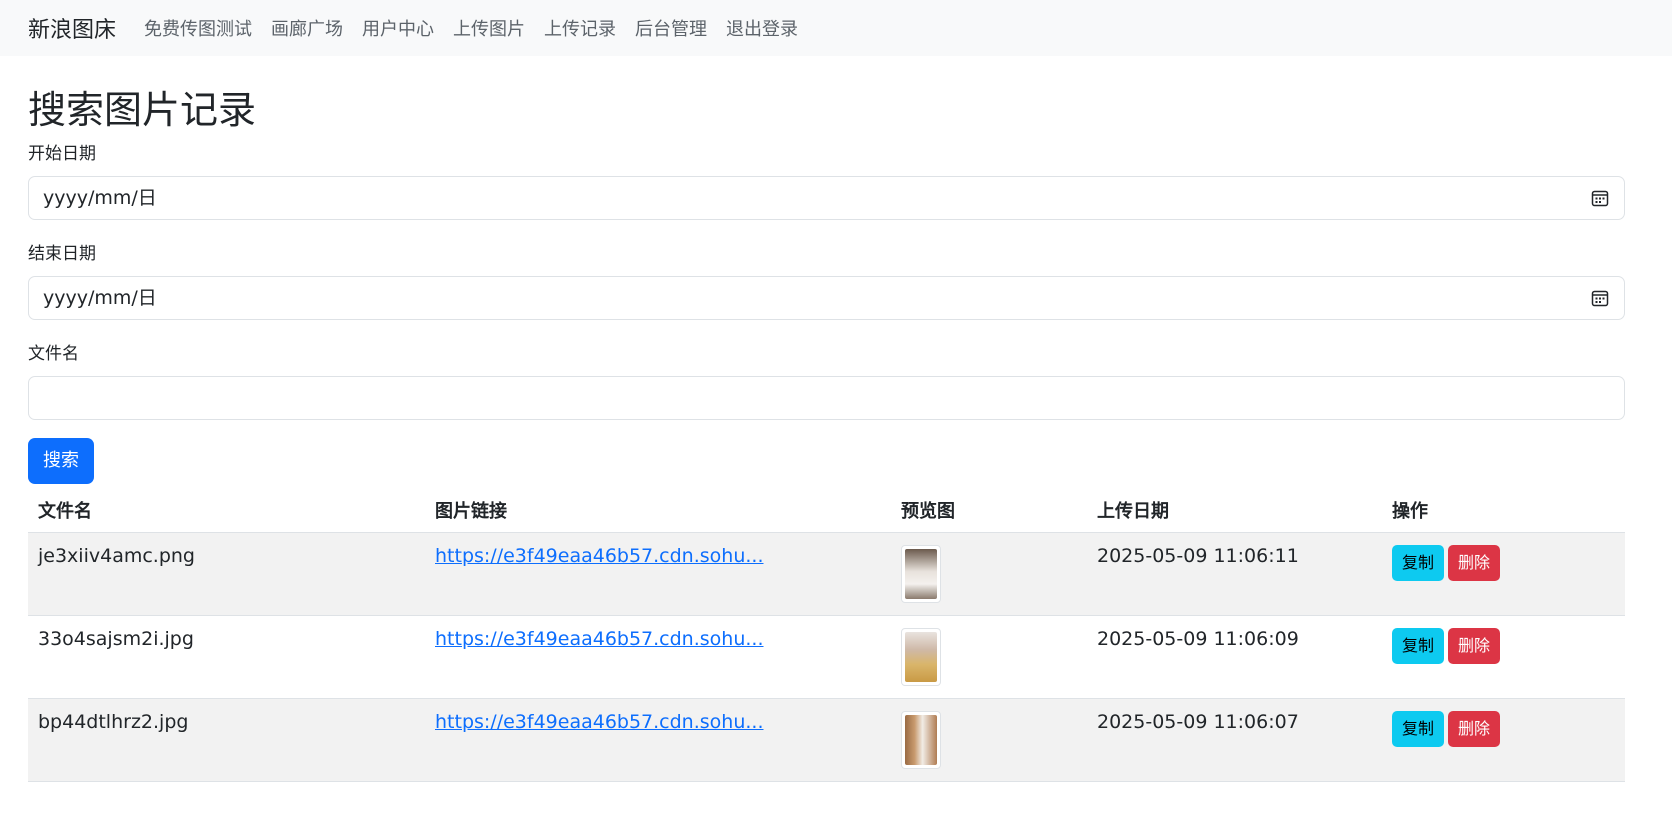 The height and width of the screenshot is (818, 1672). I want to click on end-date-value: yyyy/mm/日, so click(100, 298).